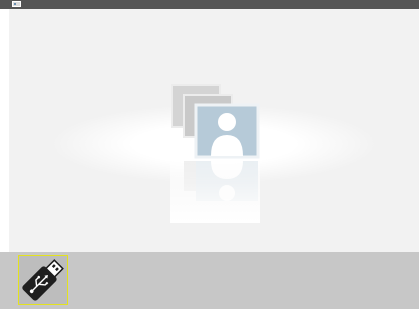 The image size is (419, 309). I want to click on top-bar, so click(209, 4).